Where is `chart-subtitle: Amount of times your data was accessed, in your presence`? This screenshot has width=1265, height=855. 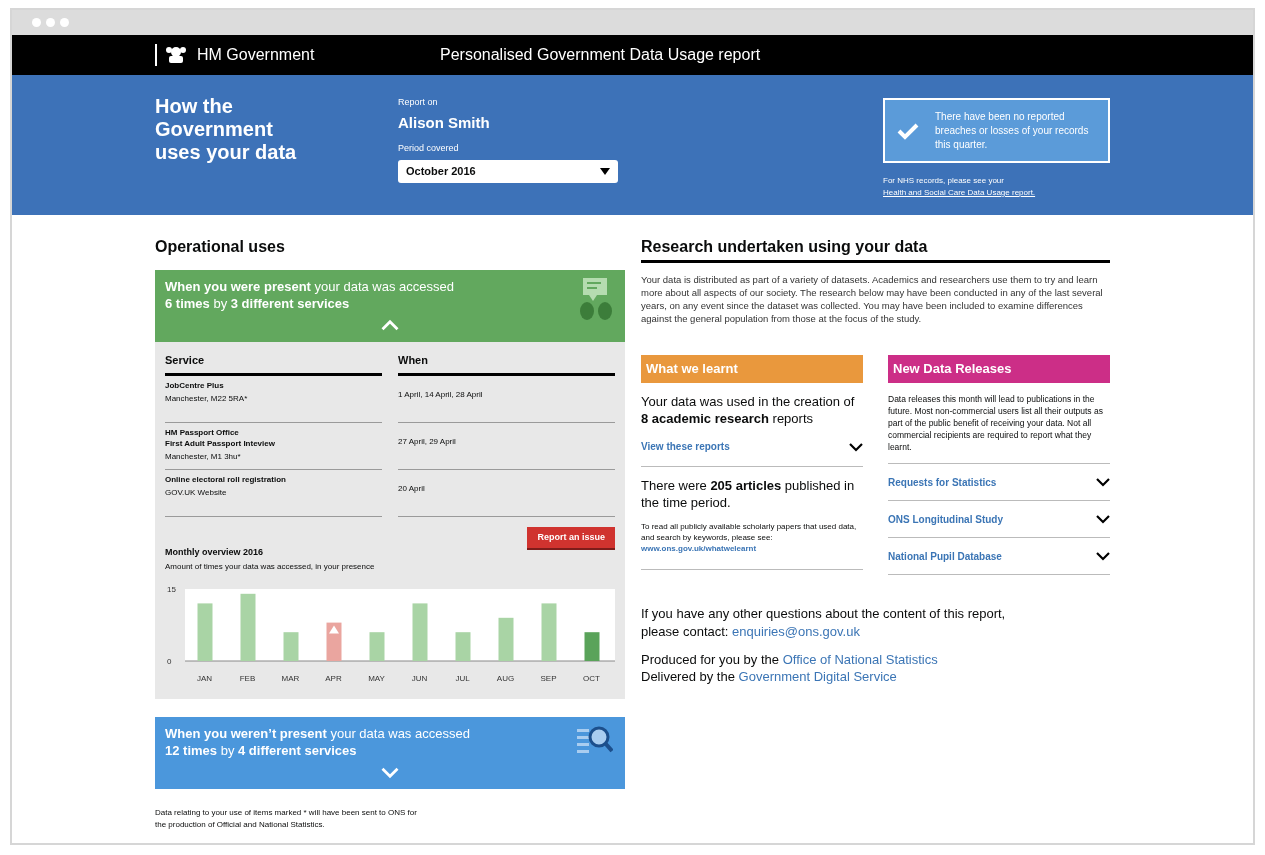
chart-subtitle: Amount of times your data was accessed, in your presence is located at coordinates (270, 566).